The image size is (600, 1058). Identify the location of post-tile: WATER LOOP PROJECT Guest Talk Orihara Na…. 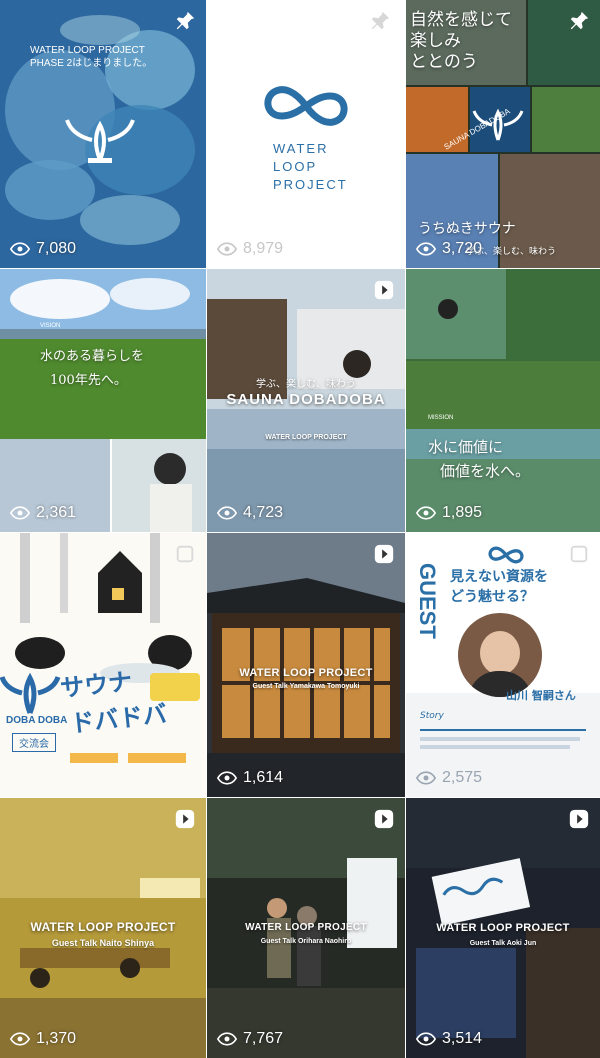
(306, 928).